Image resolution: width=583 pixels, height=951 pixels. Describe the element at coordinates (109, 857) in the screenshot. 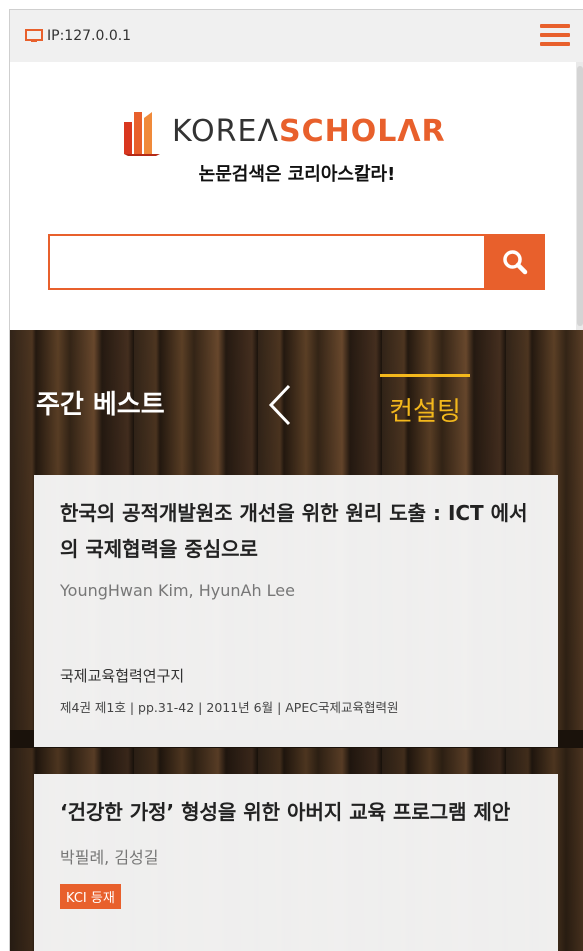

I see `article-authors: 박필례, 김성길` at that location.